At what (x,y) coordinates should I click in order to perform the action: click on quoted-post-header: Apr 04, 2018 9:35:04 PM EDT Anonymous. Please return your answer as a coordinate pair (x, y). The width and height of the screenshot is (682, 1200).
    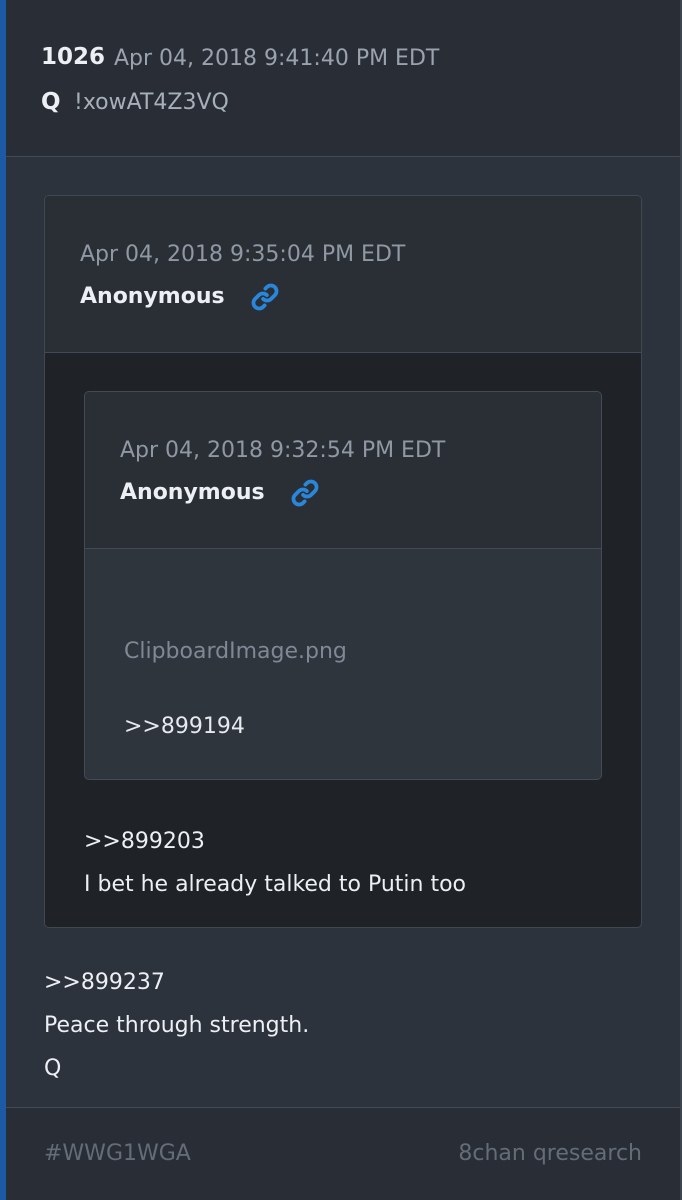
    Looking at the image, I should click on (343, 274).